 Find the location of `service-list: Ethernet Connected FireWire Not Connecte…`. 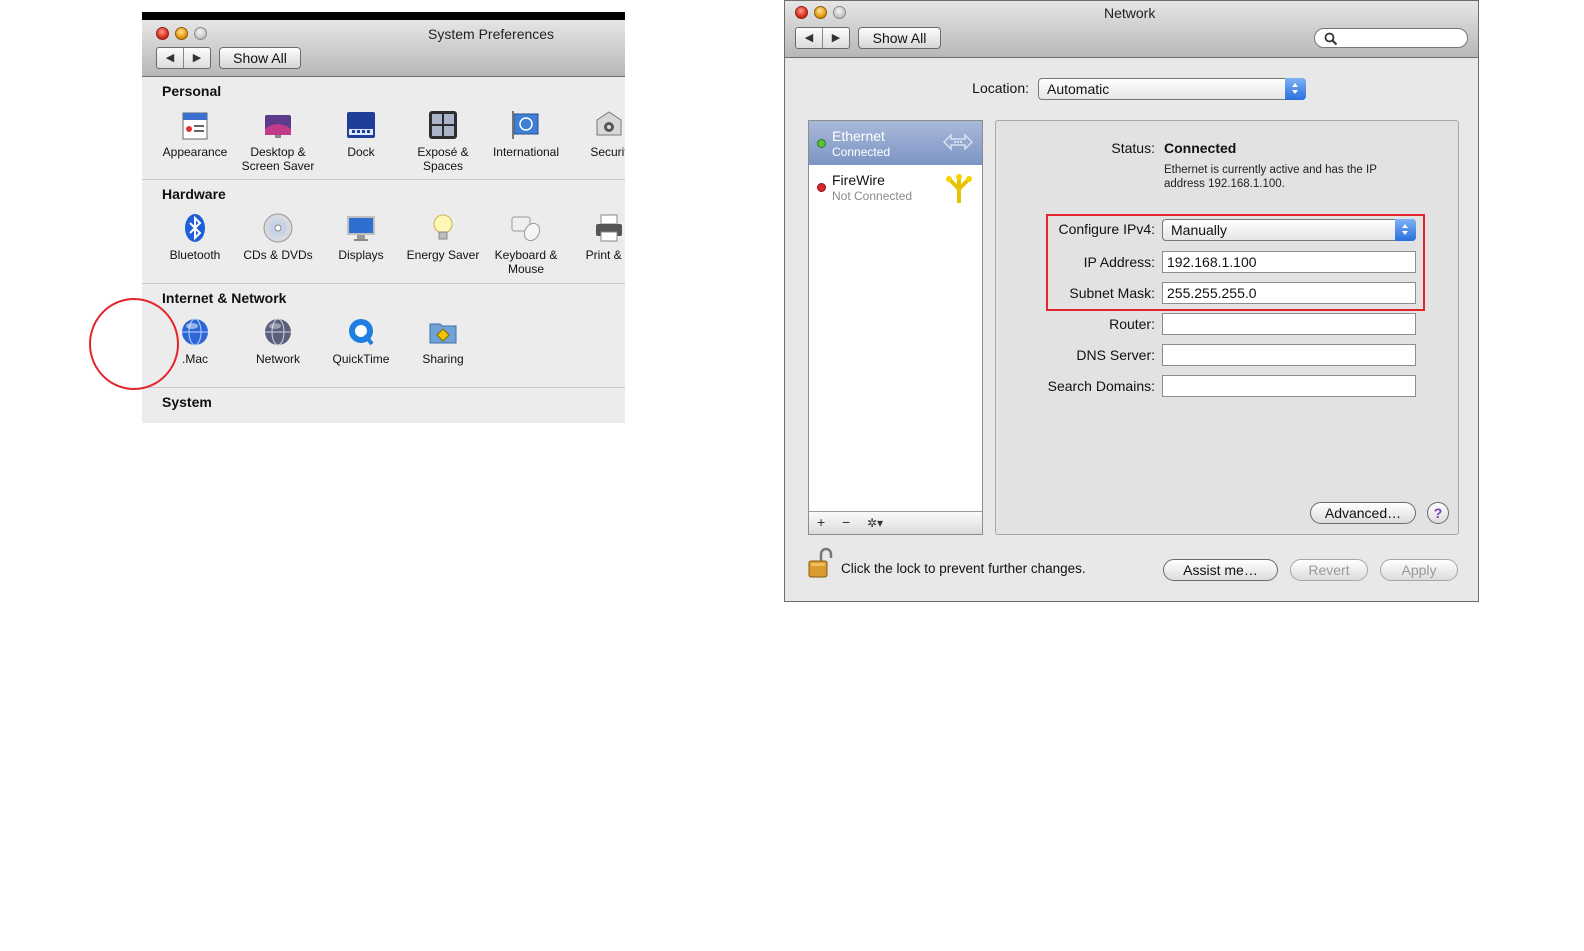

service-list: Ethernet Connected FireWire Not Connecte… is located at coordinates (895, 327).